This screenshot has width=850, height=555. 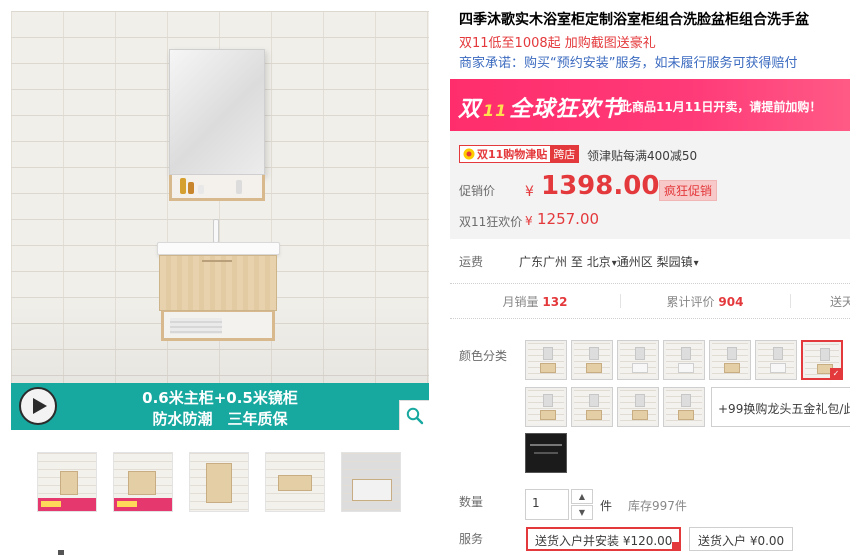 What do you see at coordinates (705, 301) in the screenshot?
I see `total-reviews: 累计评价 904` at bounding box center [705, 301].